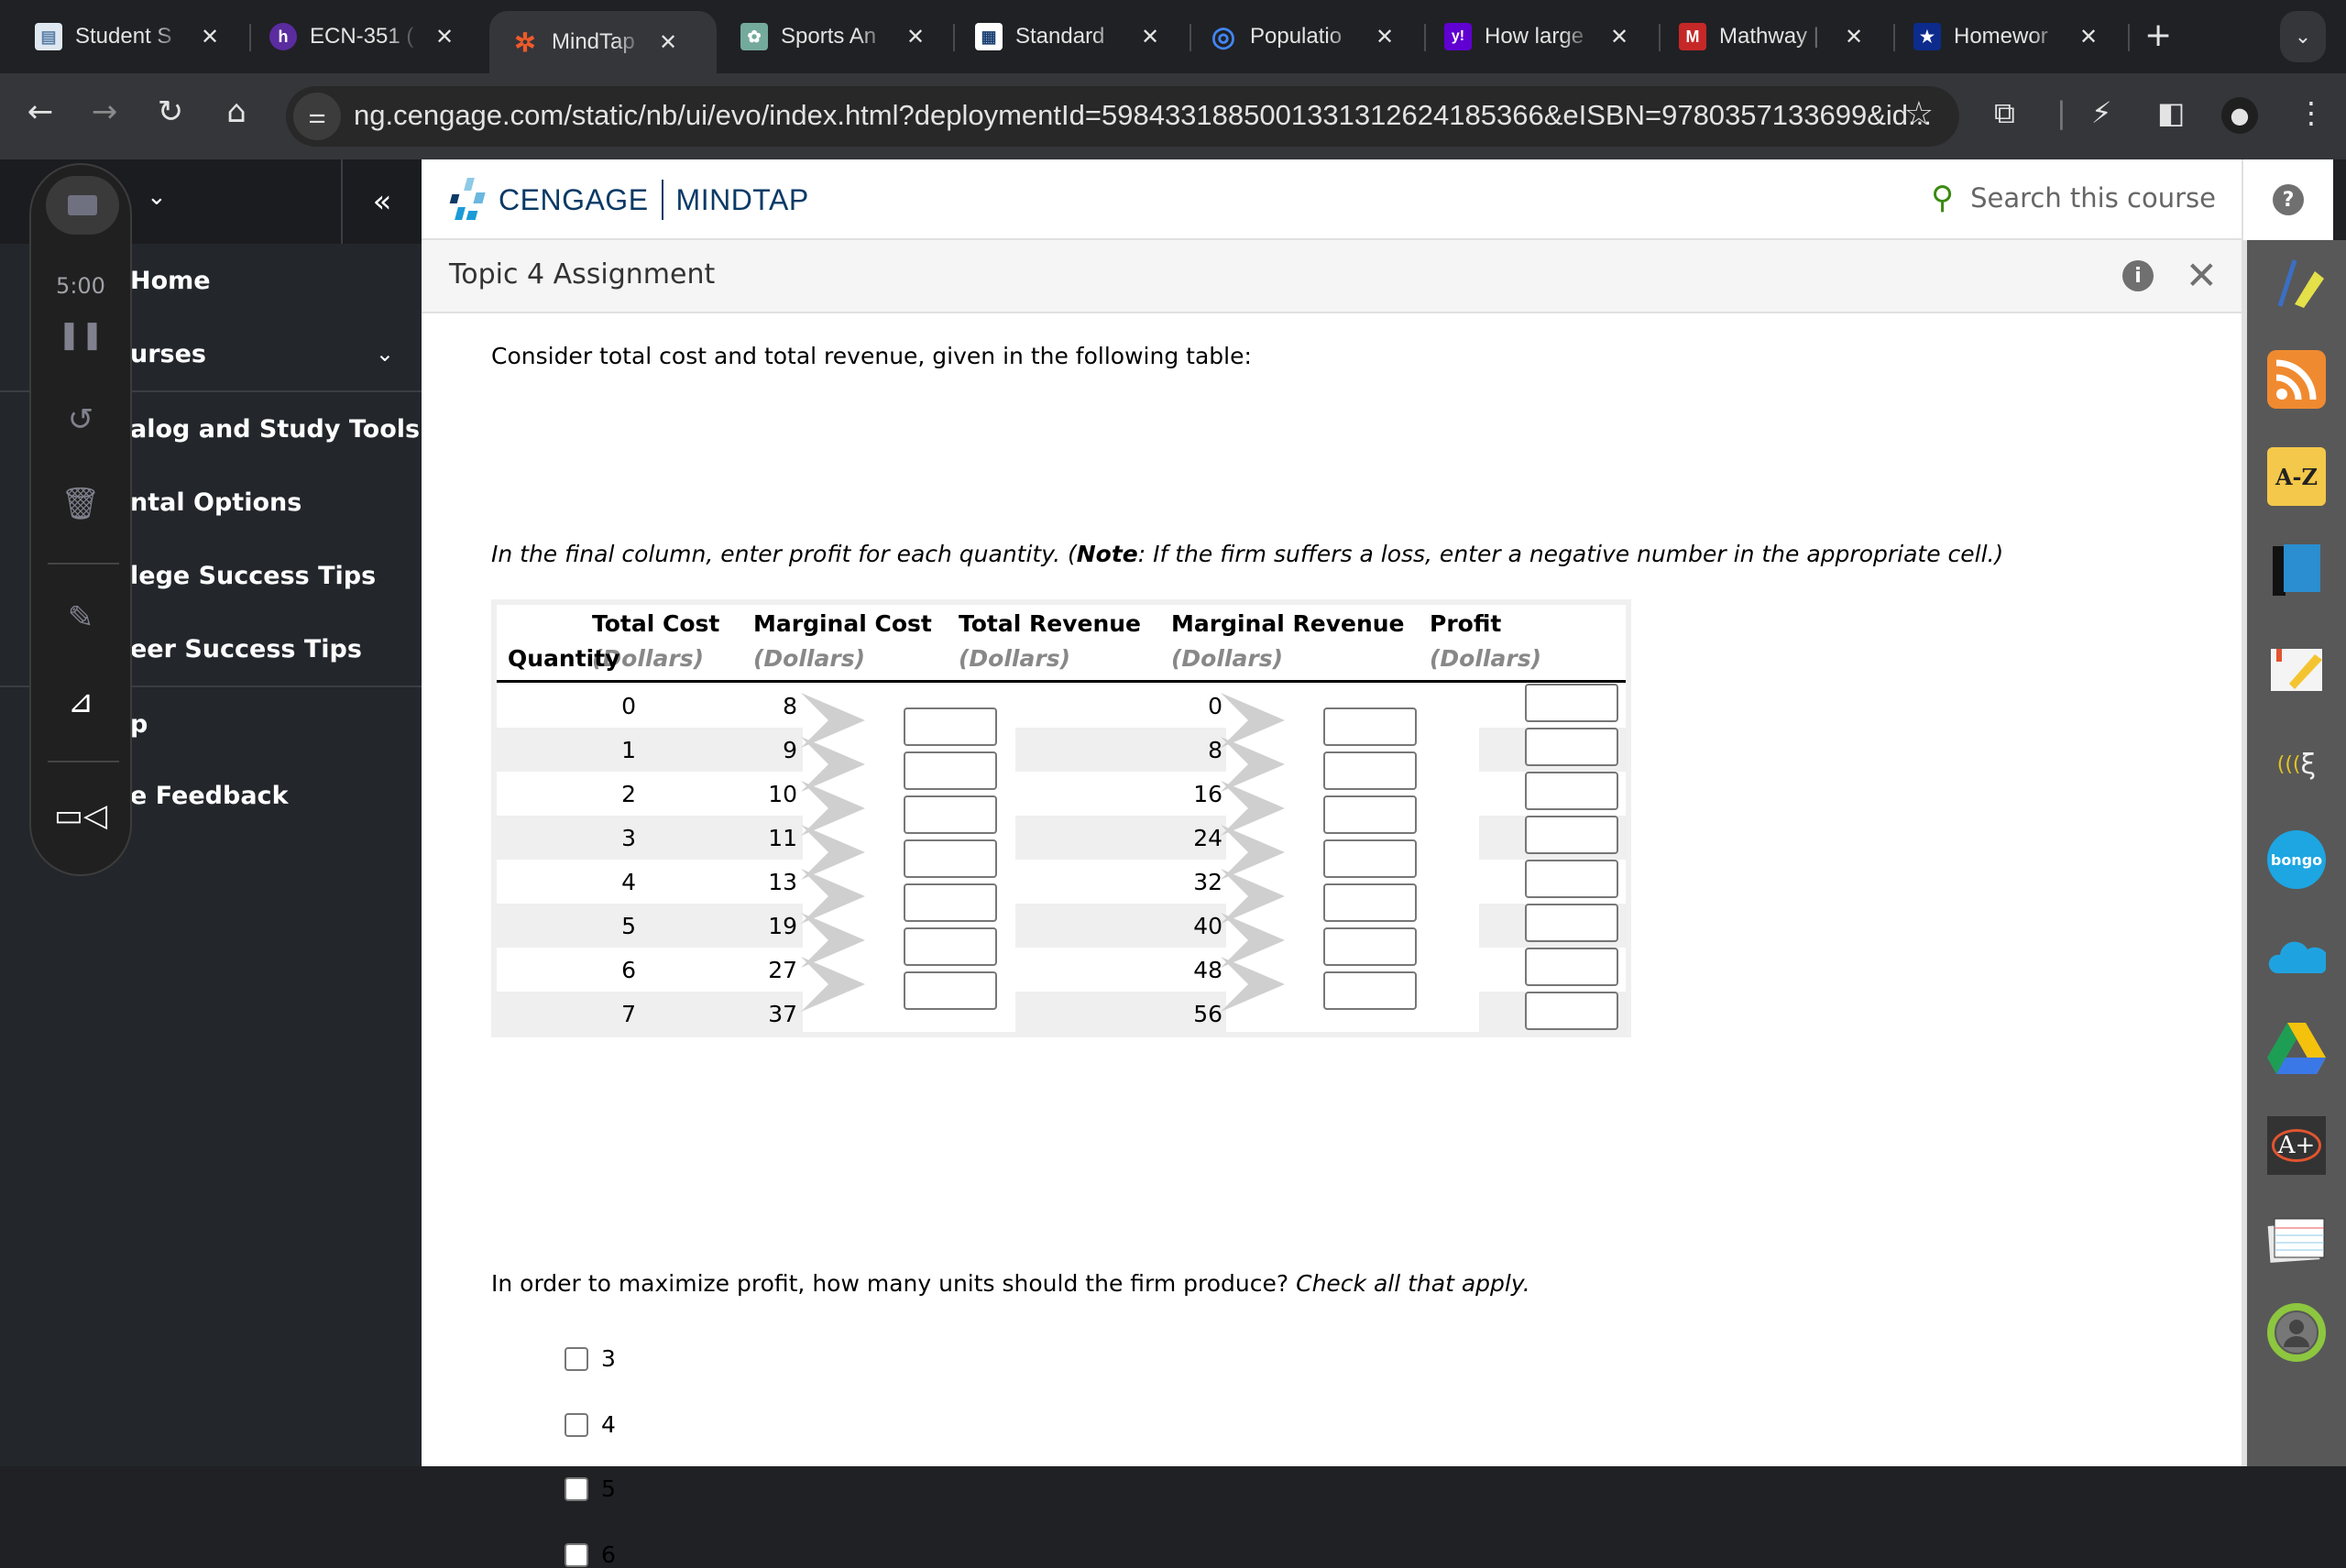  Describe the element at coordinates (1919, 114) in the screenshot. I see `bookmark-star-icon: ☆` at that location.